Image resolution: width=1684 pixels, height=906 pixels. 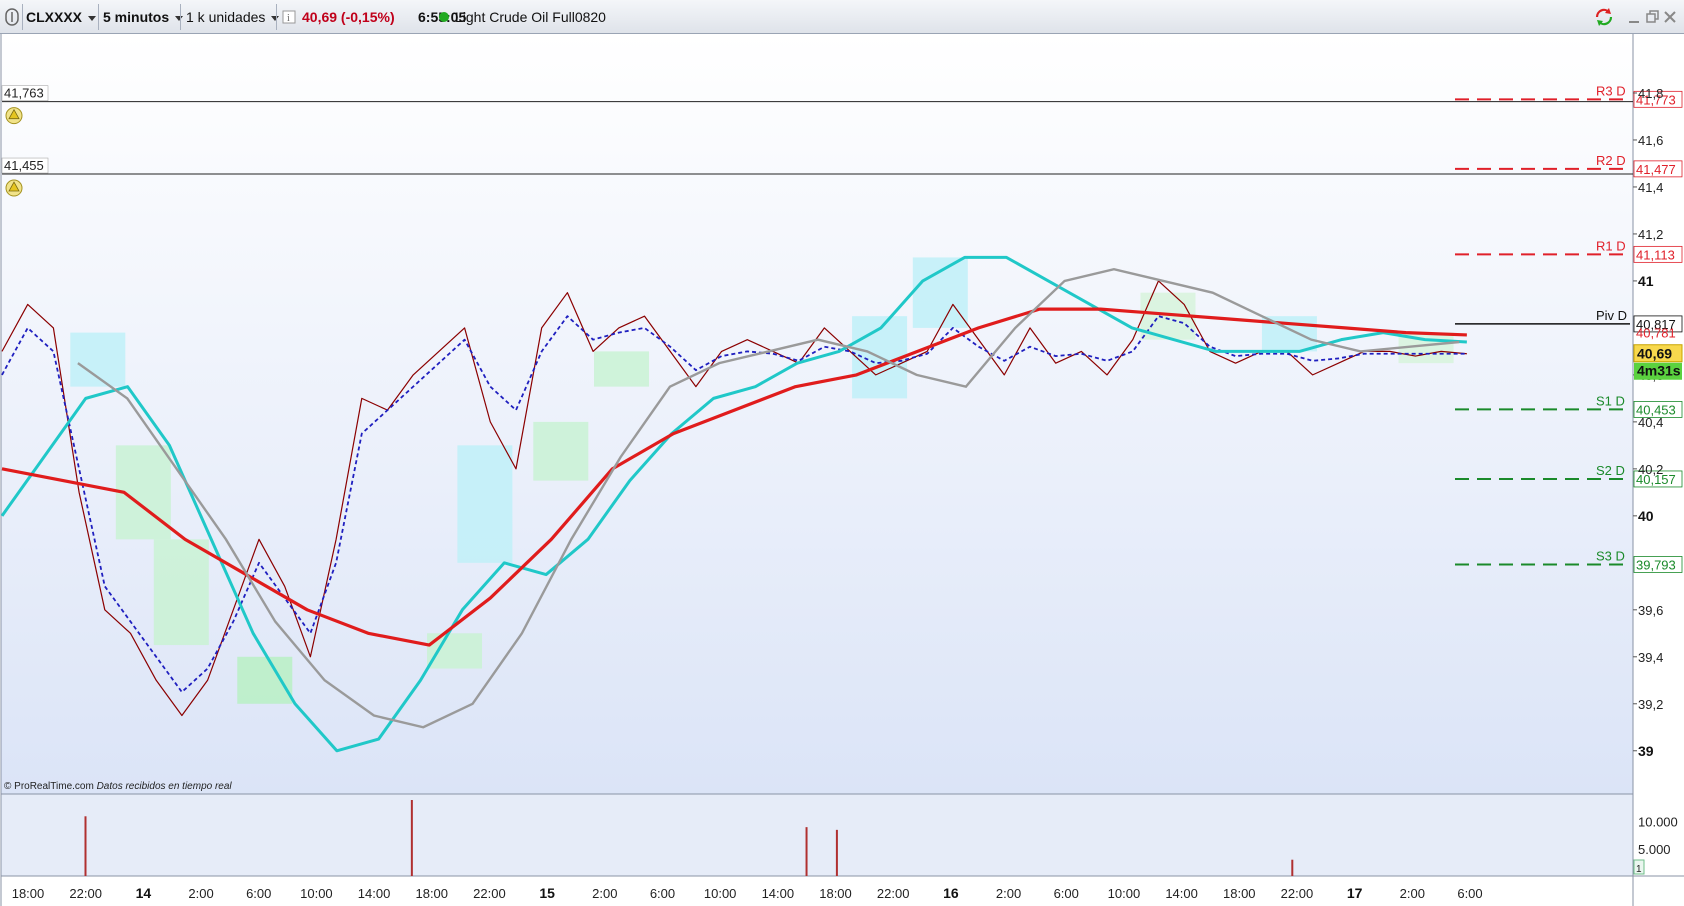 I want to click on symbol-selector: CLXXXX, so click(x=61, y=17).